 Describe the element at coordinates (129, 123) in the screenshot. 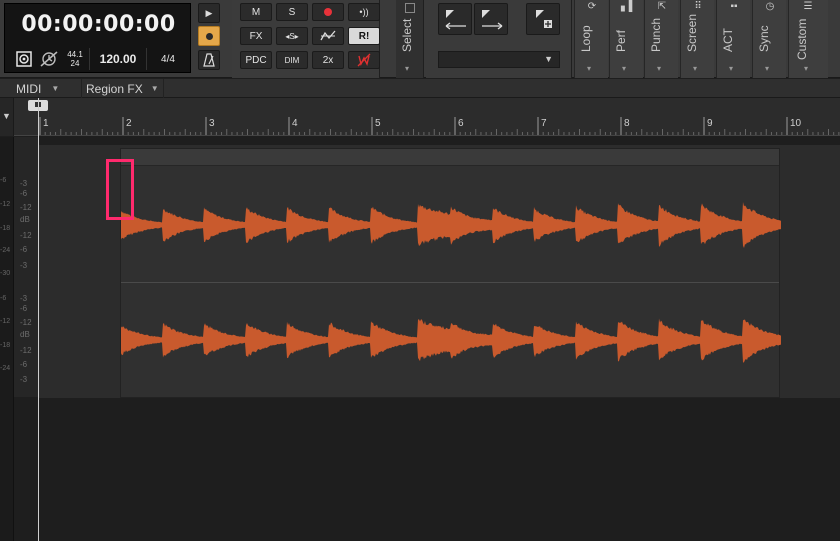

I see `ruler-bar-label: 2` at that location.